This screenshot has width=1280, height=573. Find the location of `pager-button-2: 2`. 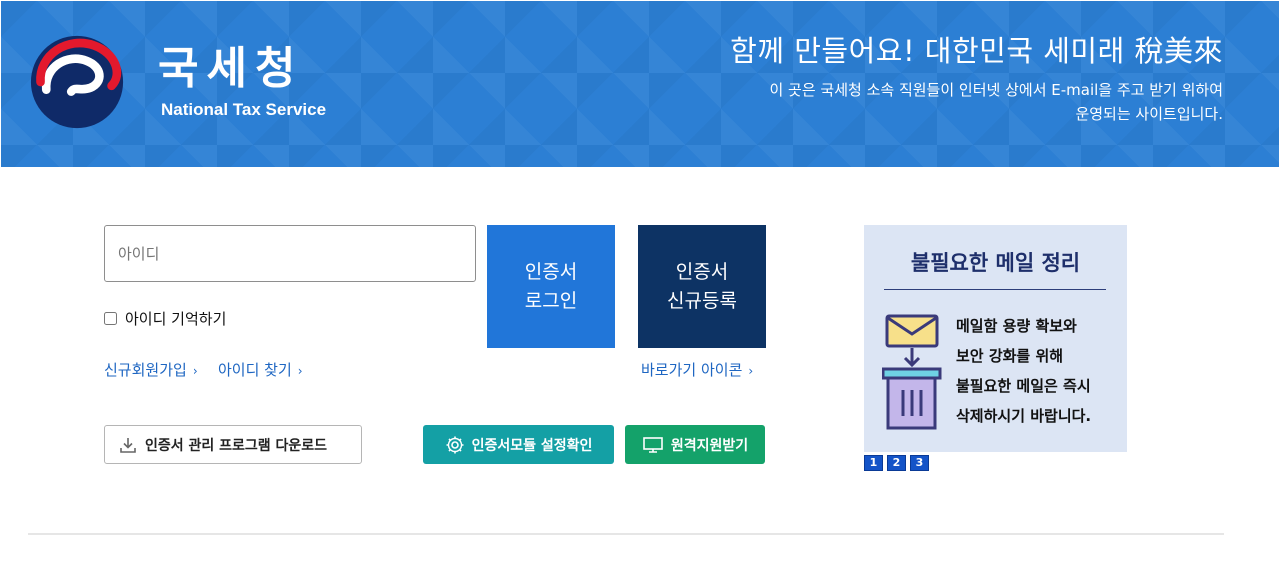

pager-button-2: 2 is located at coordinates (896, 463).